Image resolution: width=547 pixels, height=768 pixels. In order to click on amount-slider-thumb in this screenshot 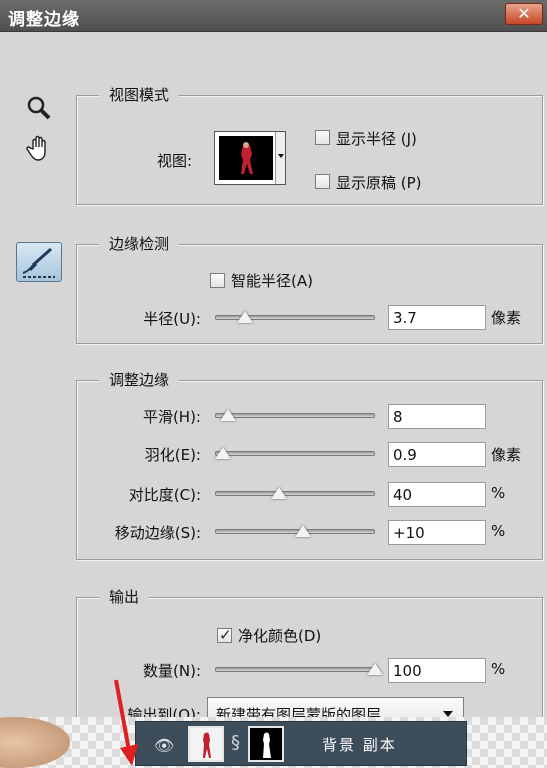, I will do `click(375, 669)`.